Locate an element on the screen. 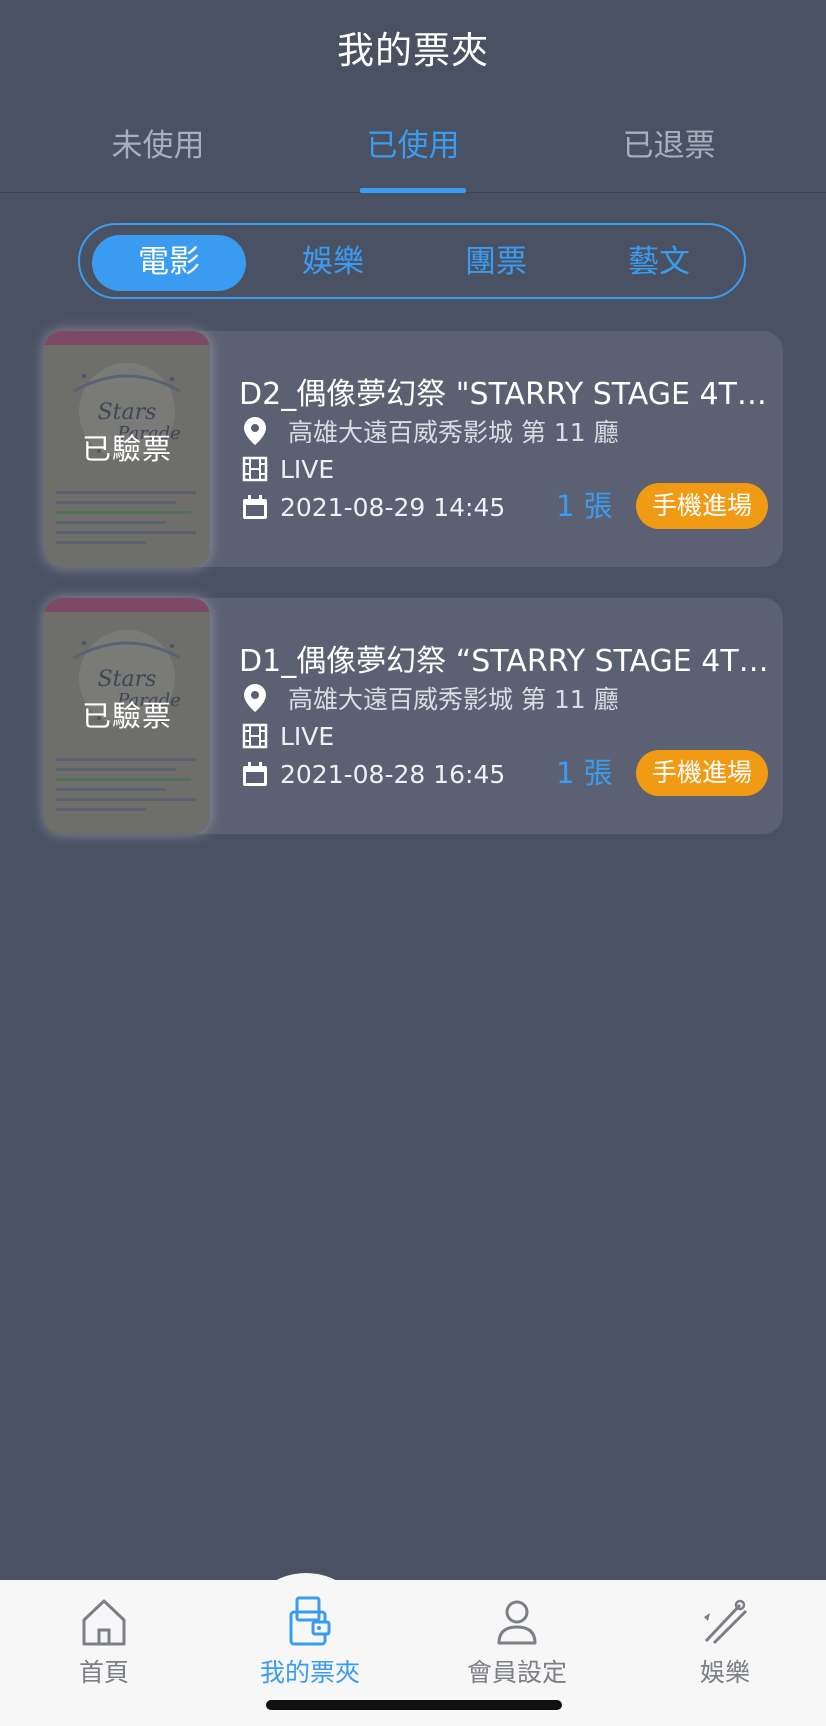 The height and width of the screenshot is (1726, 826). ticket-title: D1_偶像夢幻祭 “STARRY STAGE 4TH” is located at coordinates (504, 661).